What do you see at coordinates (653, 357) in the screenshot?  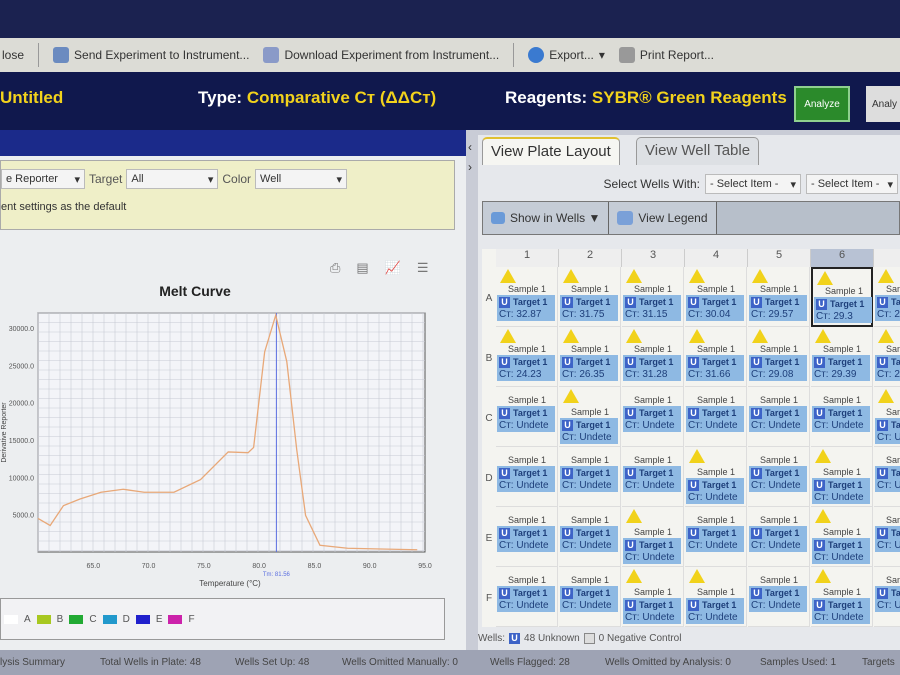 I see `well: Sample 1 U Target 1 Cт: 31.28` at bounding box center [653, 357].